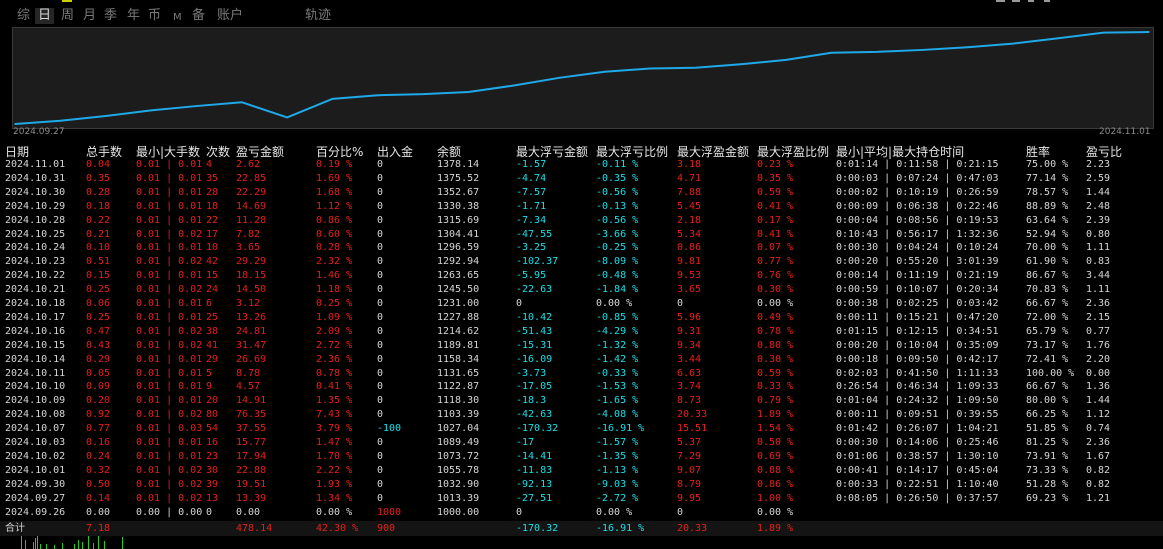 The width and height of the screenshot is (1163, 549). I want to click on cell-3: 25, so click(212, 317).